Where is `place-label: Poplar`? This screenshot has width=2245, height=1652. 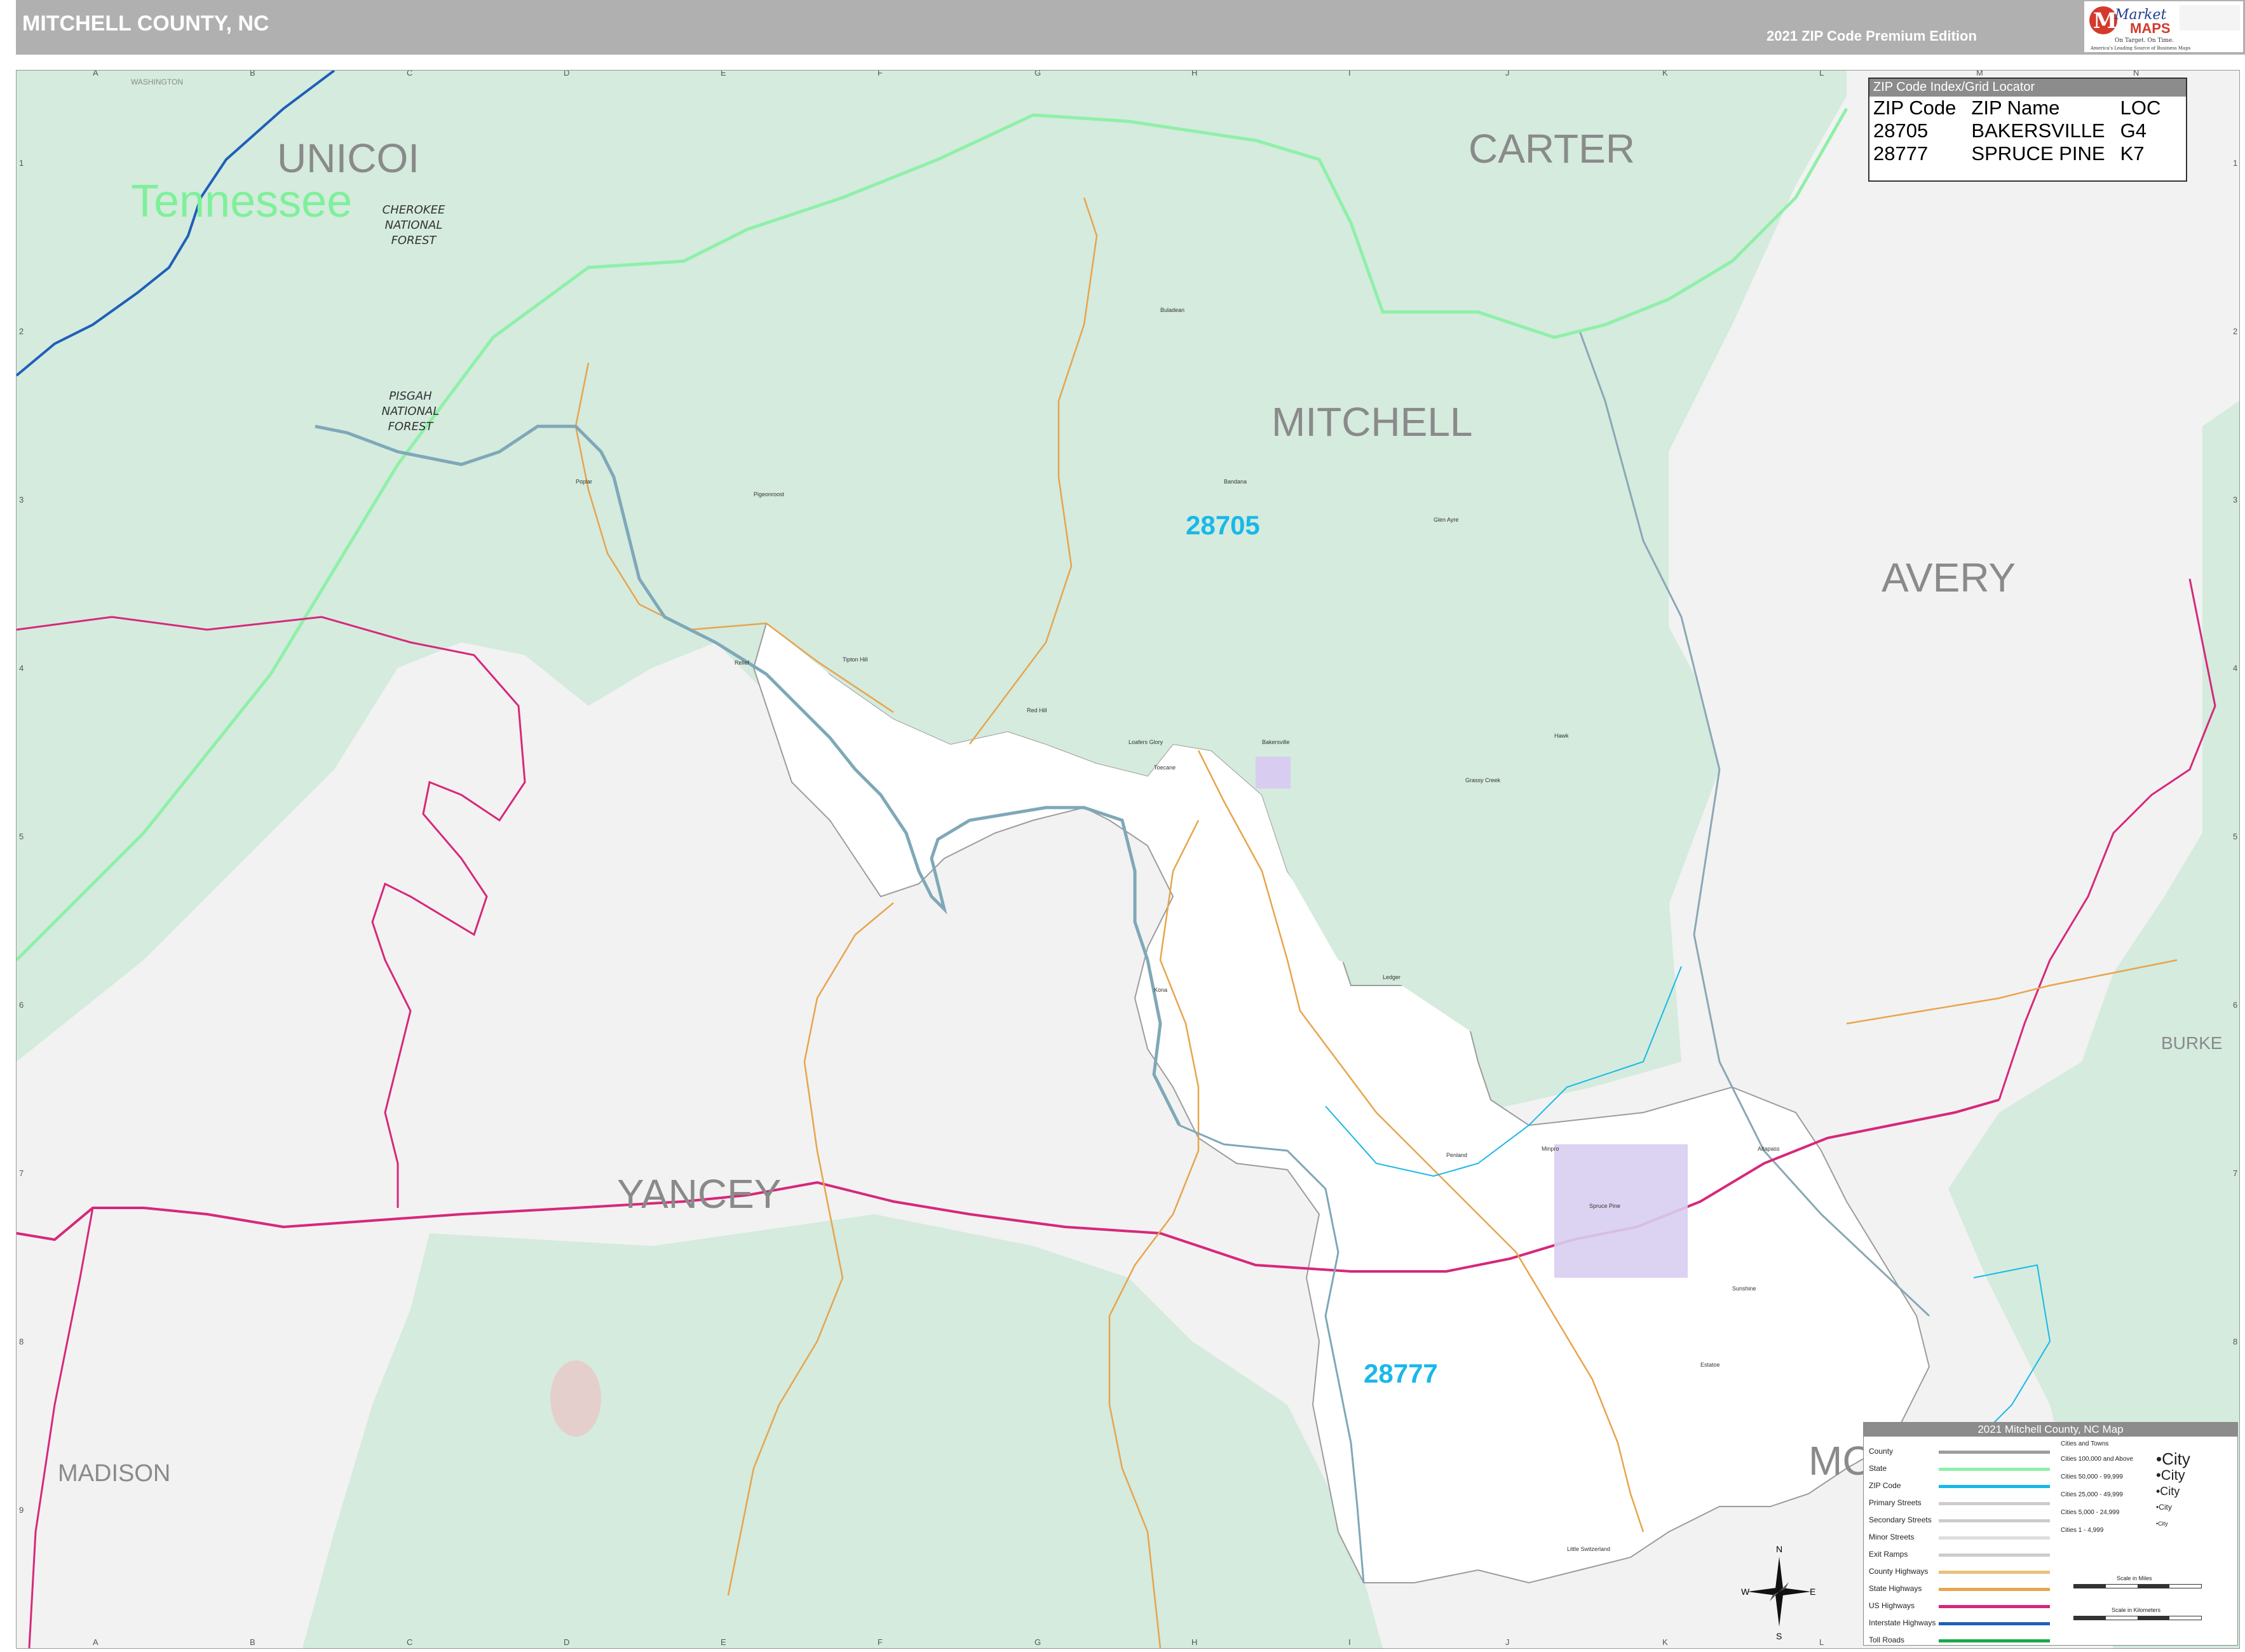
place-label: Poplar is located at coordinates (584, 481).